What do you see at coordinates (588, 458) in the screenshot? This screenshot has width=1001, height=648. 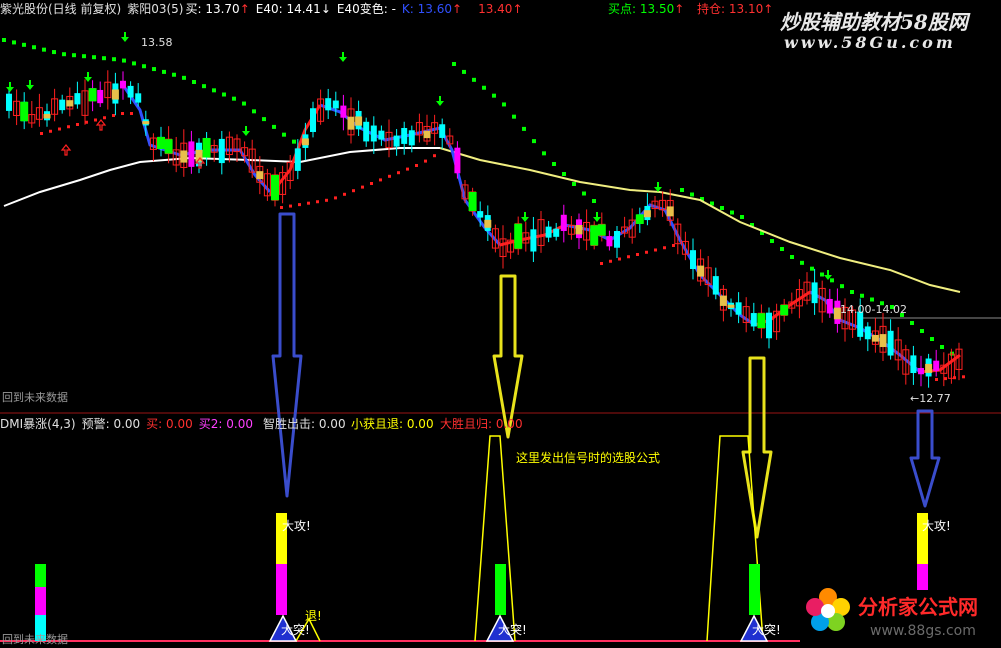 I see `annotation-text: 这里发出信号时的选股公式` at bounding box center [588, 458].